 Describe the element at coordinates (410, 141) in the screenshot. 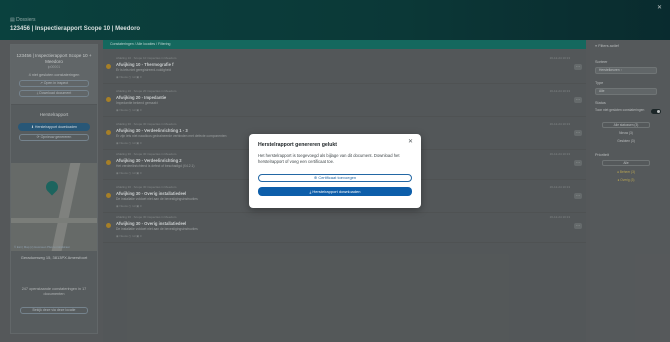

I see `close-icon: ✕` at that location.